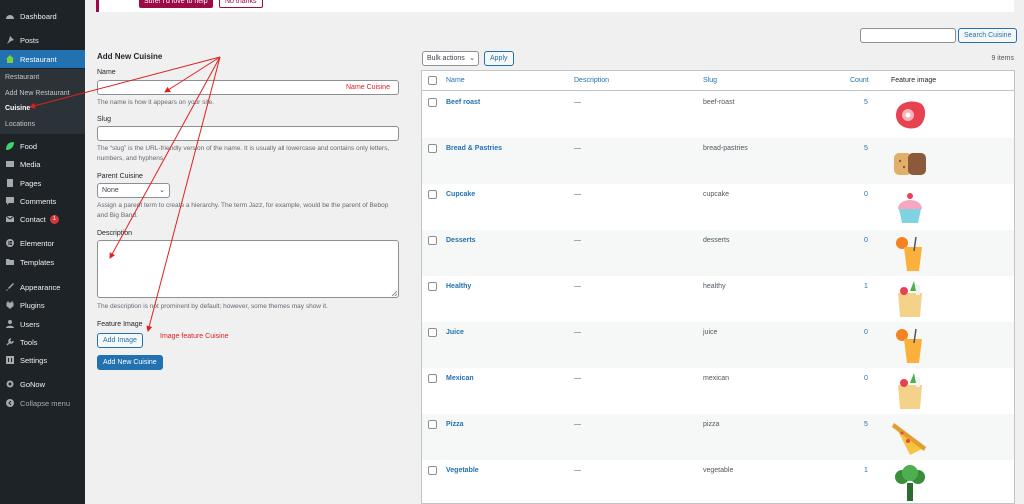 The width and height of the screenshot is (1024, 504). Describe the element at coordinates (38, 16) in the screenshot. I see `menu-label: Dashboard` at that location.